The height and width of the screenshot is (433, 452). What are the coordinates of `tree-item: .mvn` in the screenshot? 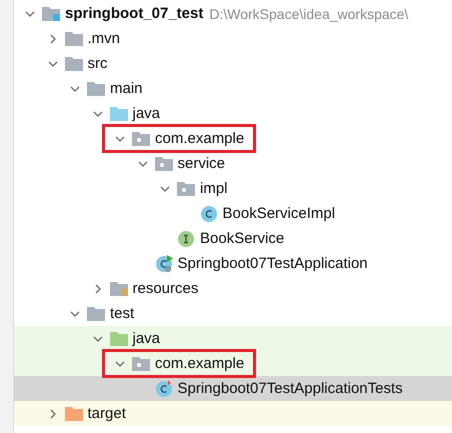 It's located at (104, 38).